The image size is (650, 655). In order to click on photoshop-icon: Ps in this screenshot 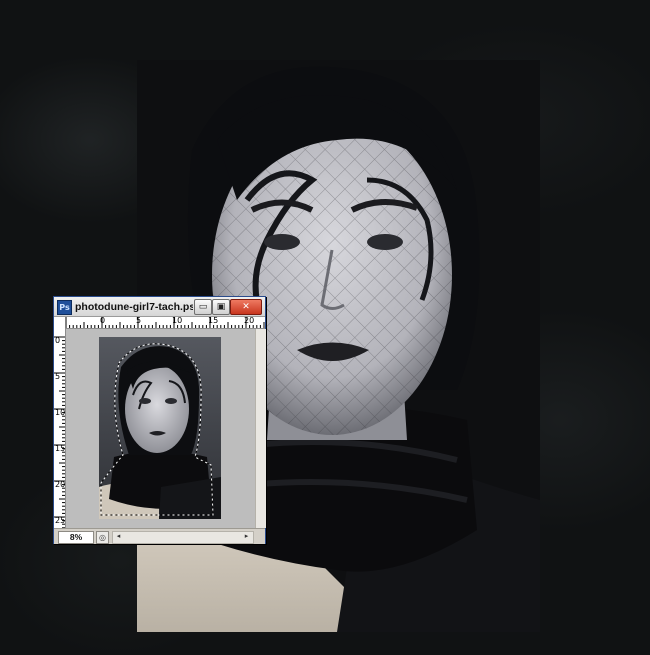, I will do `click(64, 307)`.